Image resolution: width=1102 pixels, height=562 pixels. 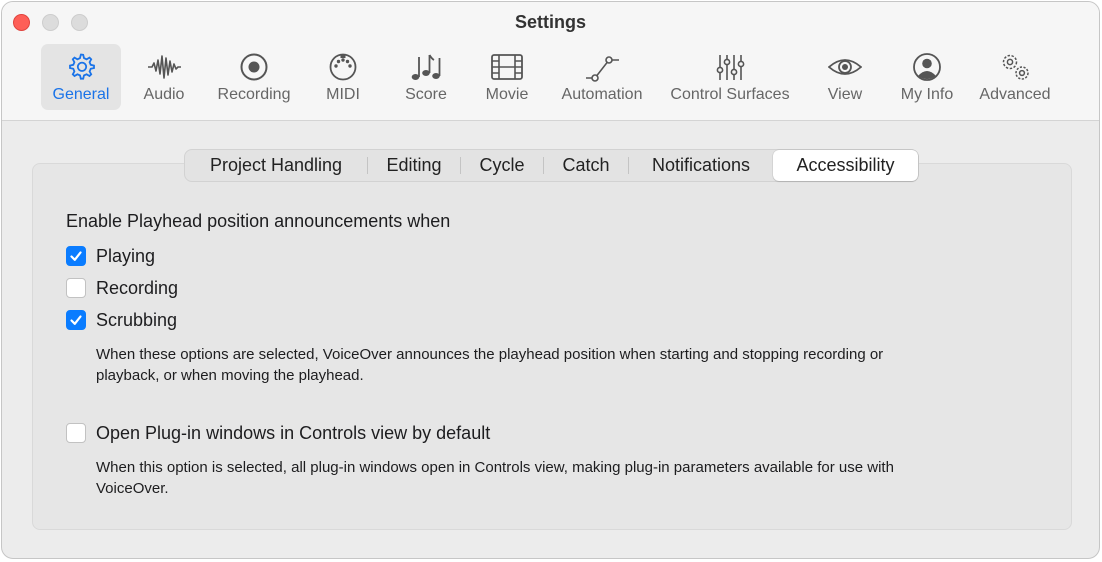 What do you see at coordinates (76, 288) in the screenshot?
I see `recording-checkbox` at bounding box center [76, 288].